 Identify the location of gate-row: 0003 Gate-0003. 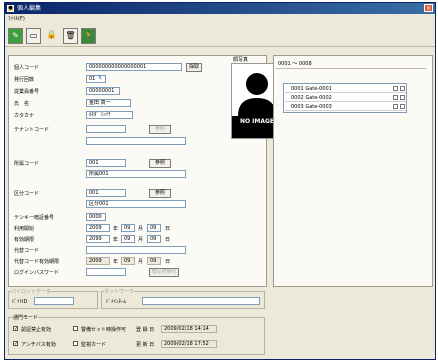
(345, 107).